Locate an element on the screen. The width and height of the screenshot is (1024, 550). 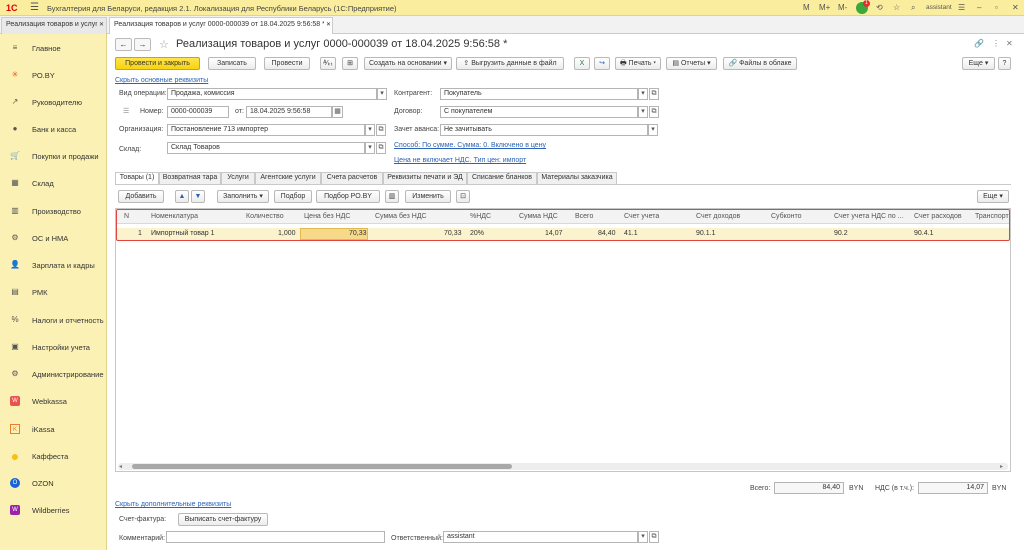
back-button: ← is located at coordinates (123, 44).